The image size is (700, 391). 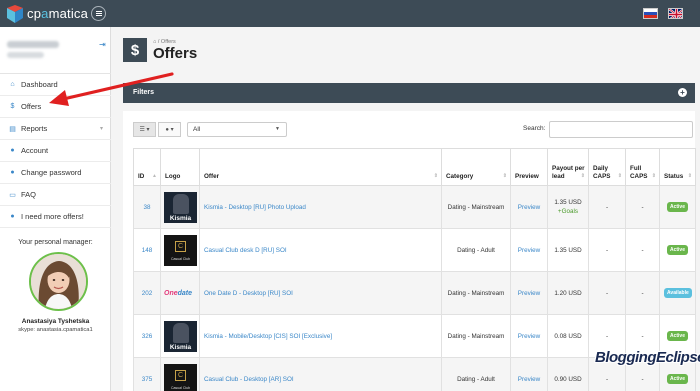 I want to click on category-select: All ▼, so click(x=237, y=129).